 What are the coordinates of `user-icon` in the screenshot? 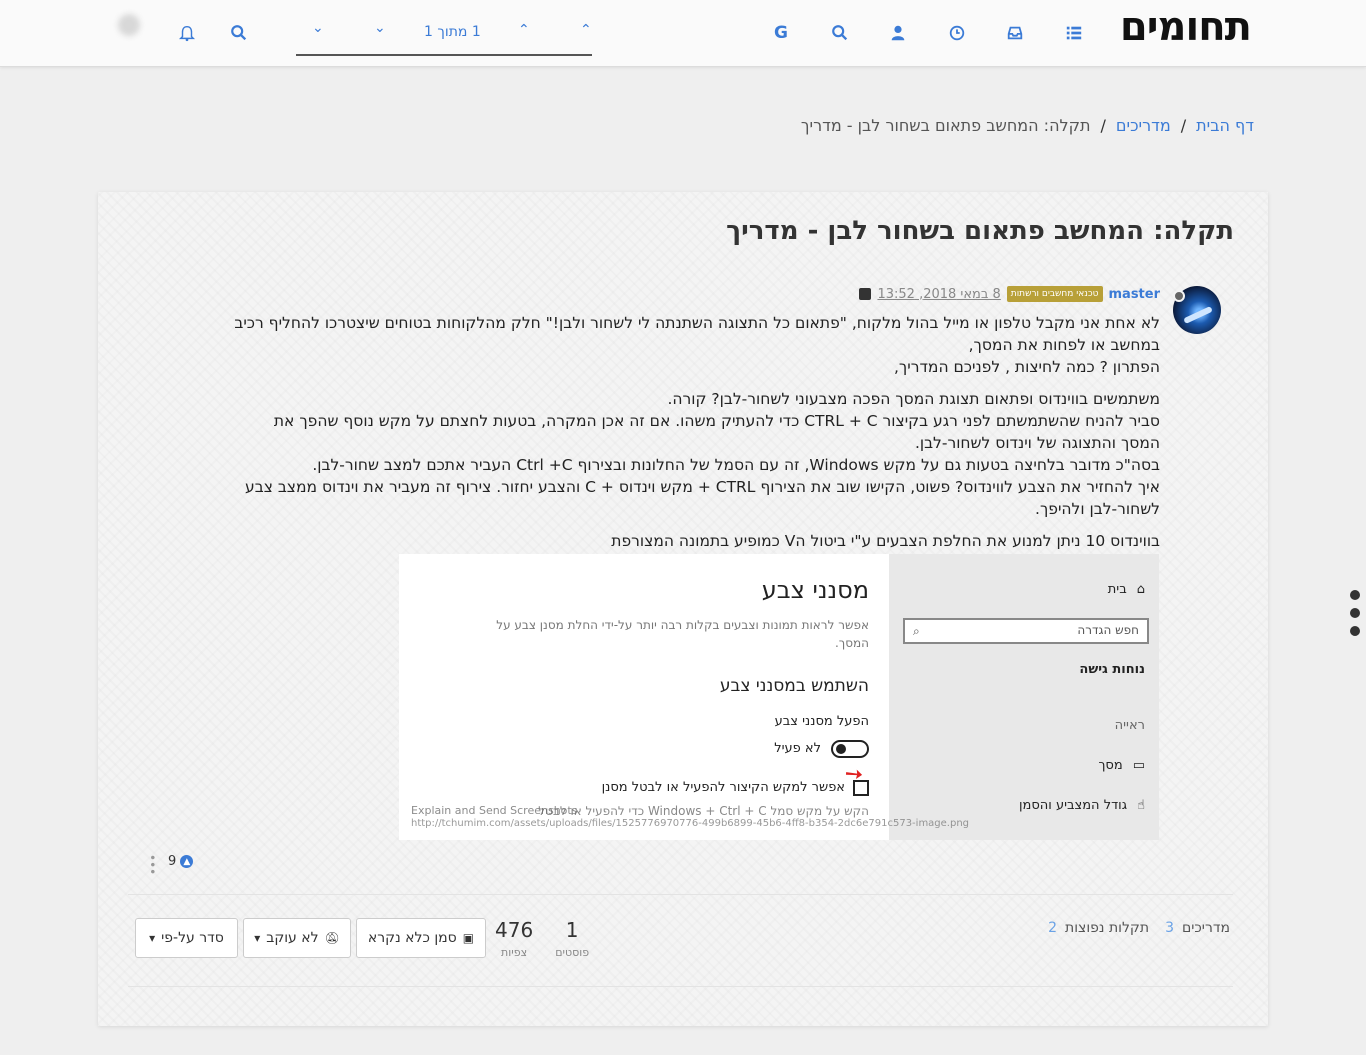 It's located at (898, 33).